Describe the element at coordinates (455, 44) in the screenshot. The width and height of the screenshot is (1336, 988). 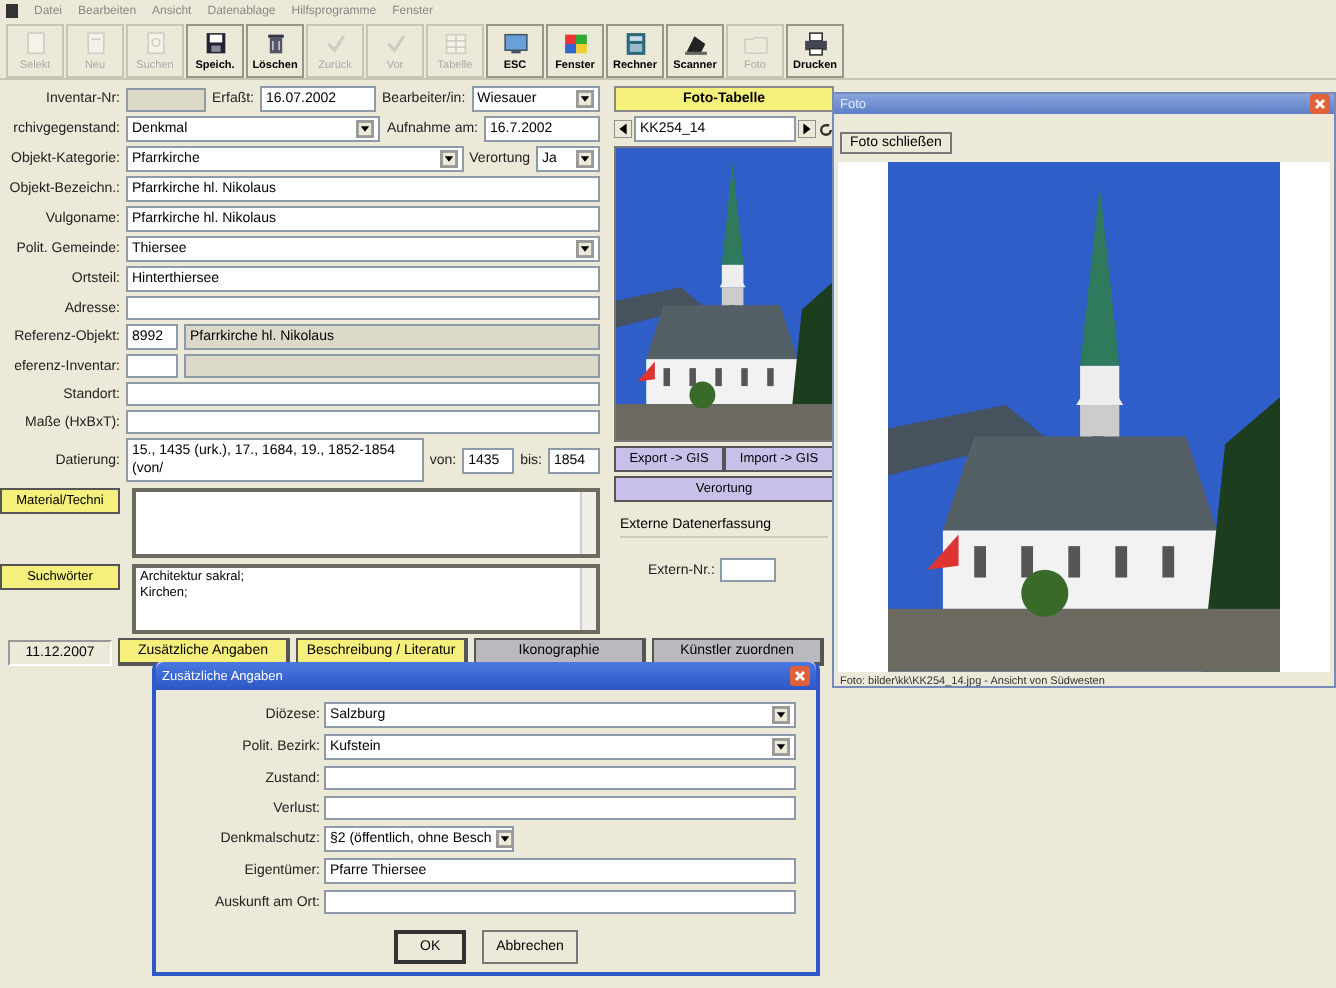
I see `table-icon` at that location.